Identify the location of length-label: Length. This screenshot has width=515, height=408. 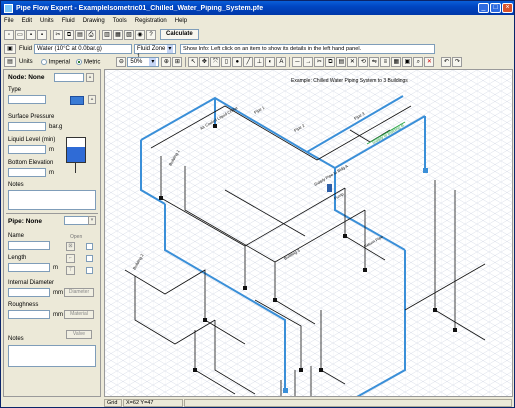
(17, 258).